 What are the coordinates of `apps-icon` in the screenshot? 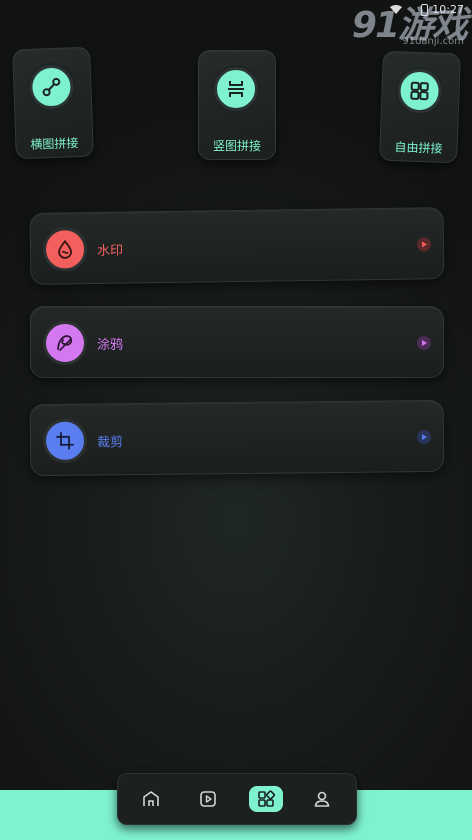 It's located at (267, 798).